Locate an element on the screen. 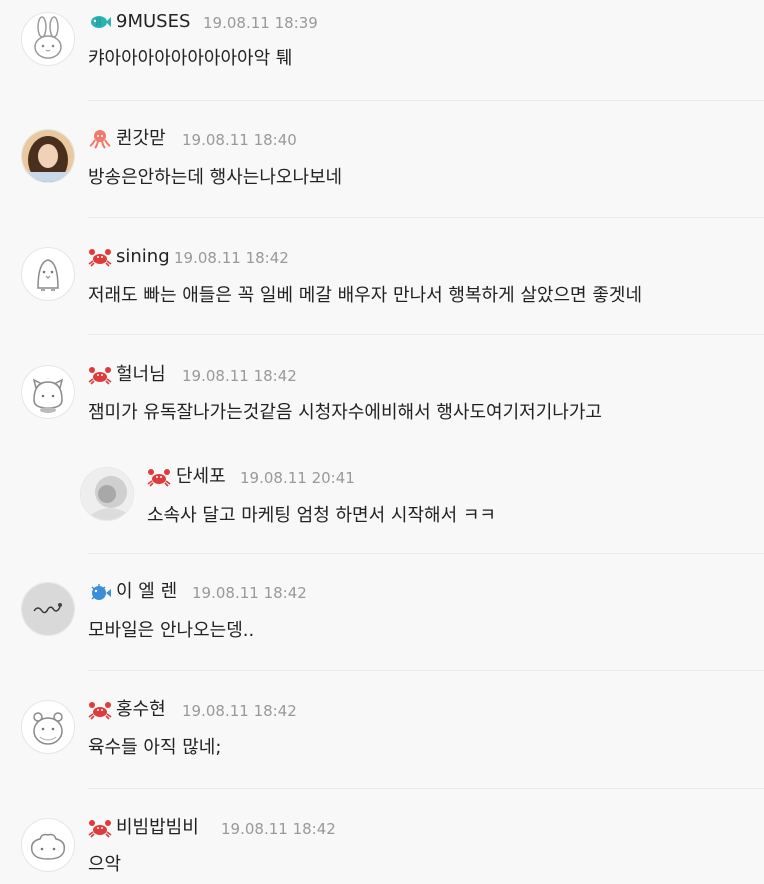  comment-nickname: 단세포 is located at coordinates (201, 477).